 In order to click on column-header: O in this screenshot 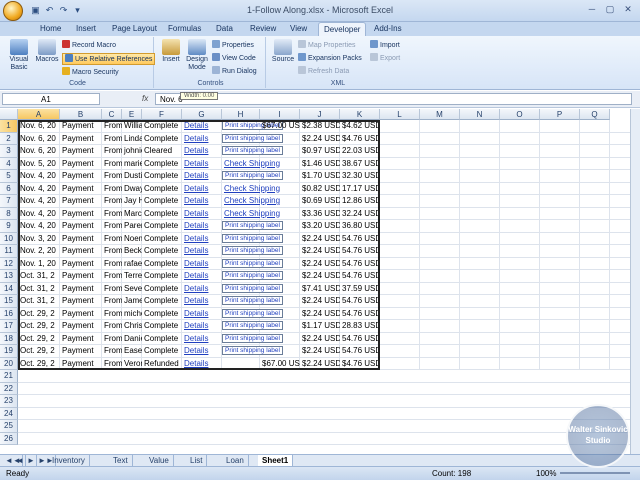, I will do `click(520, 114)`.